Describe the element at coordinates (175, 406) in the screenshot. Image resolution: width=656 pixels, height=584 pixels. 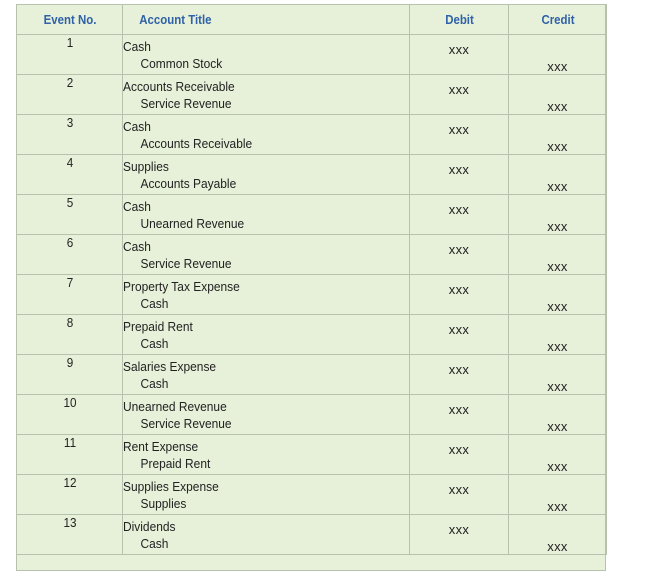
I see `debit-account-name: Unearned Revenue` at that location.